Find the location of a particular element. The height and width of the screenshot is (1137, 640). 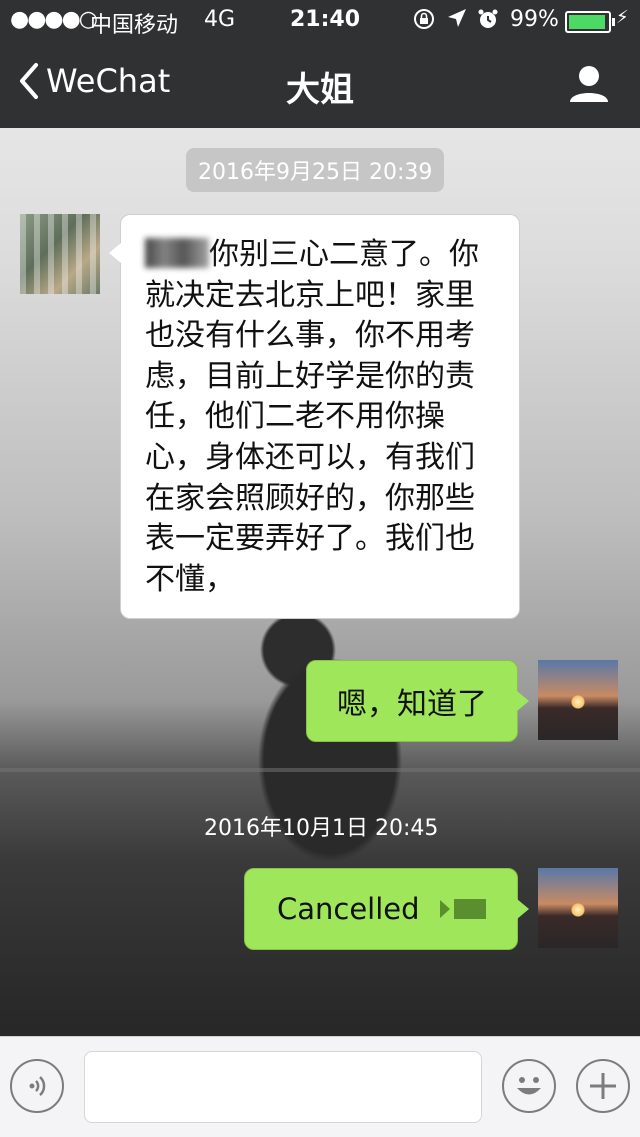

network-type: 4G is located at coordinates (220, 19).